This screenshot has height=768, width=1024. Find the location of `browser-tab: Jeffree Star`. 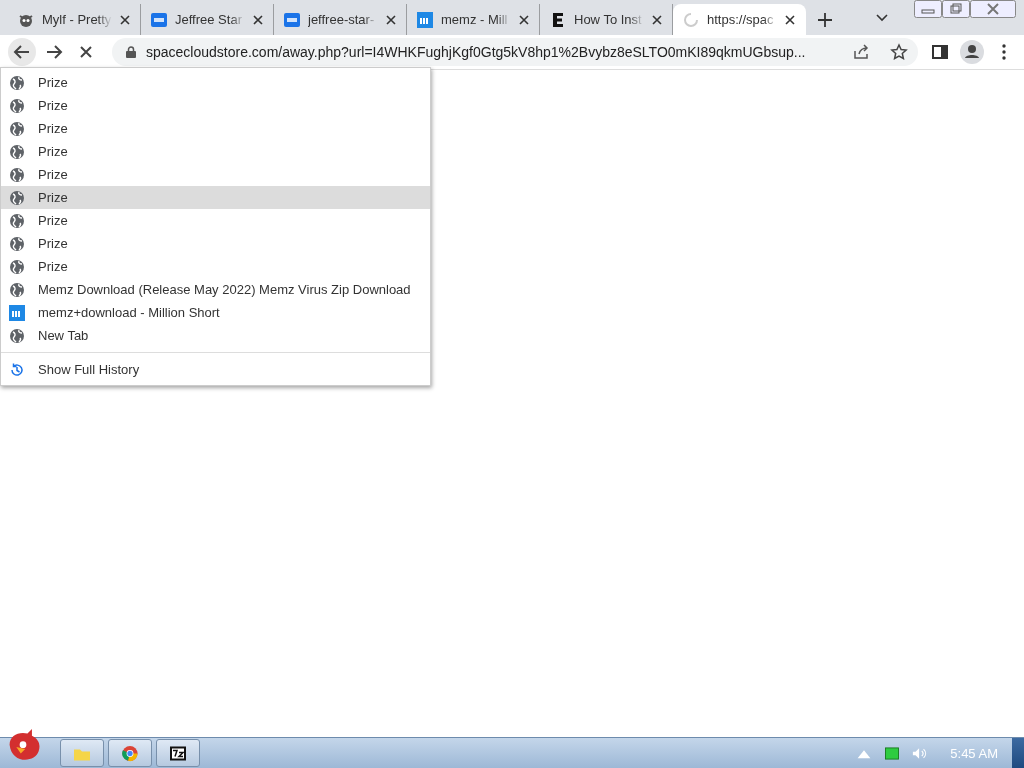

browser-tab: Jeffree Star is located at coordinates (207, 19).